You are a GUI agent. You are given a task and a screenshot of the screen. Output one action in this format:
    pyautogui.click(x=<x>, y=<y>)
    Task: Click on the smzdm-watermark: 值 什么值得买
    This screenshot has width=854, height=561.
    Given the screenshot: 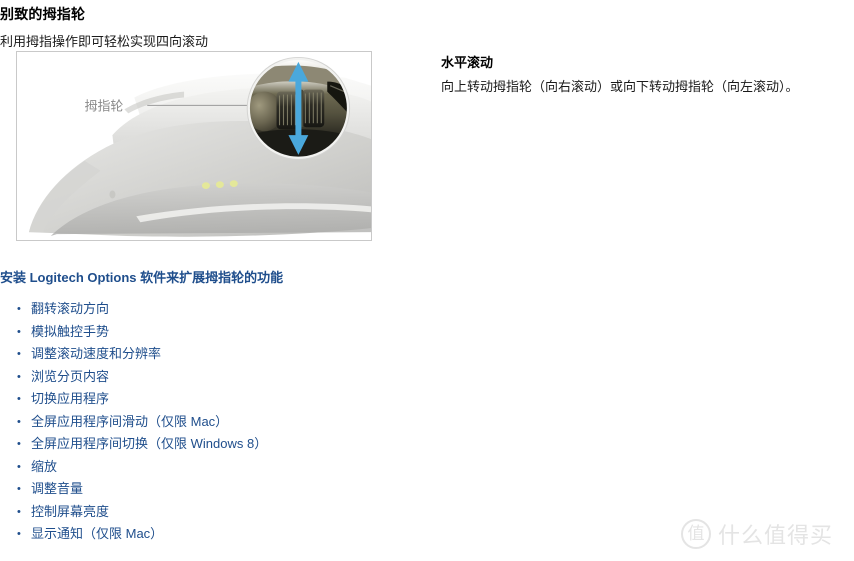 What is the action you would take?
    pyautogui.click(x=757, y=534)
    